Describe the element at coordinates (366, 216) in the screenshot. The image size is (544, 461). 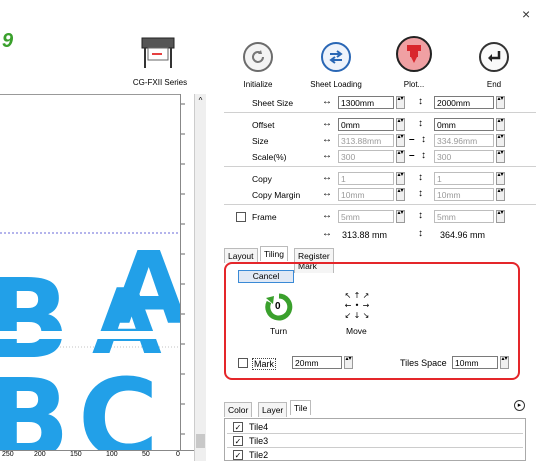
I see `frame-x-input: 5mm` at that location.